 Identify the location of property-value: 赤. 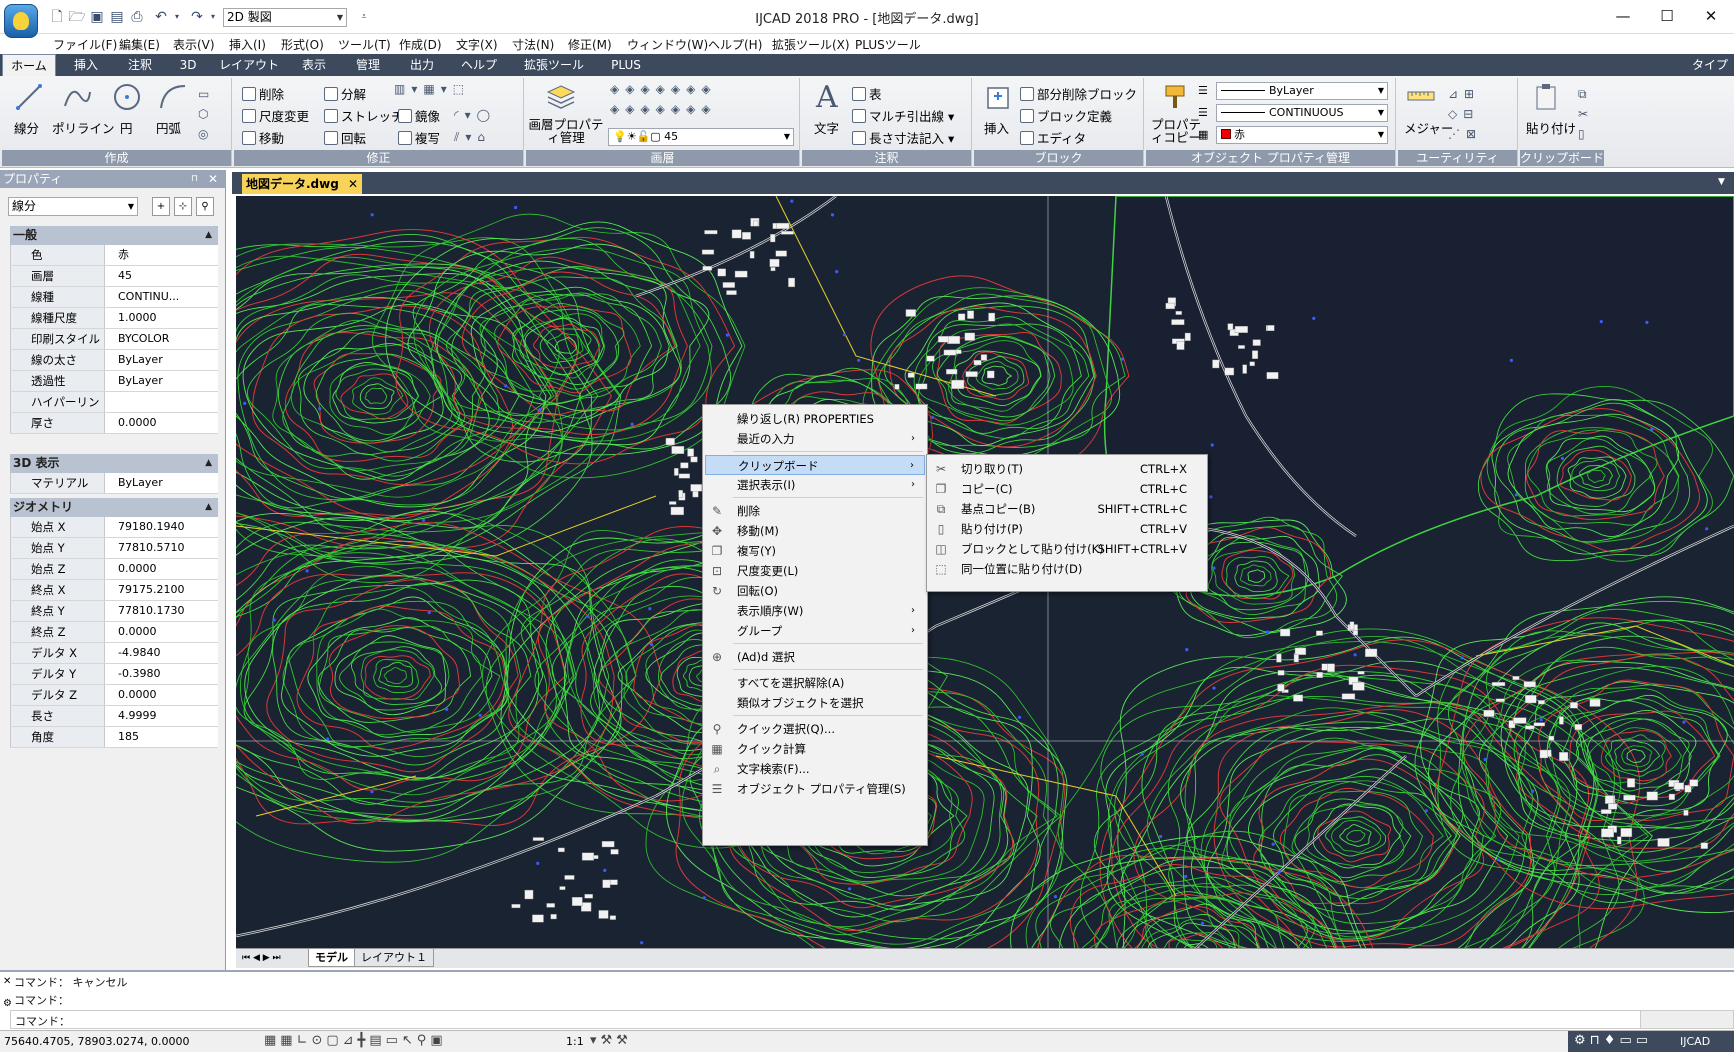
(161, 255).